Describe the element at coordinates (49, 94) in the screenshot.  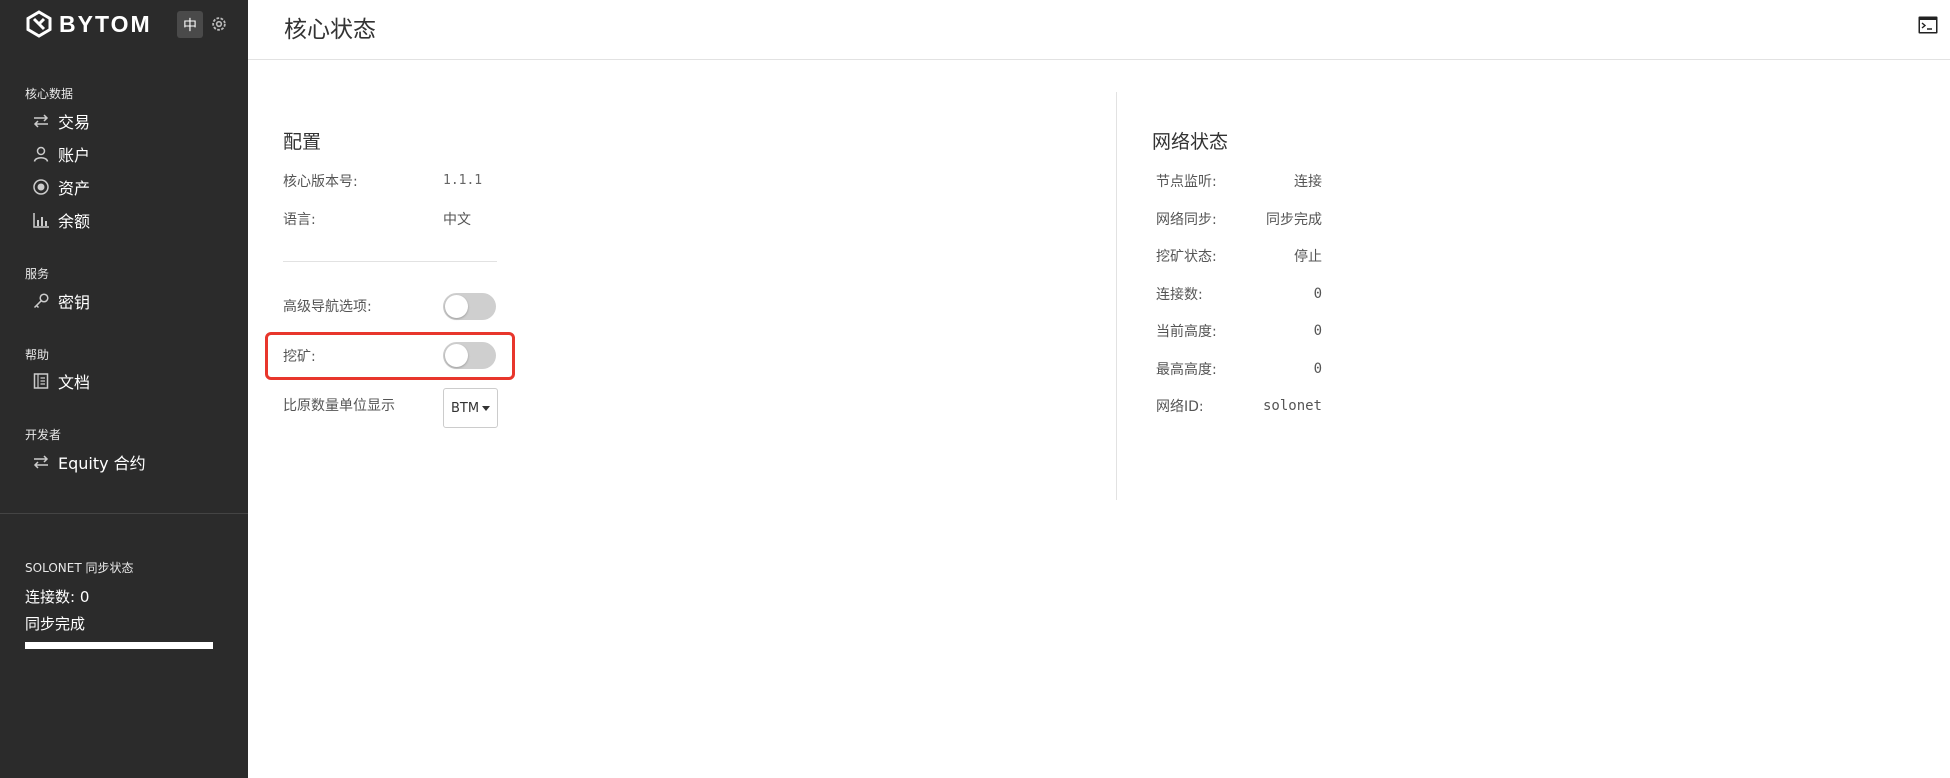
I see `section-title-core-data: 核心数据` at that location.